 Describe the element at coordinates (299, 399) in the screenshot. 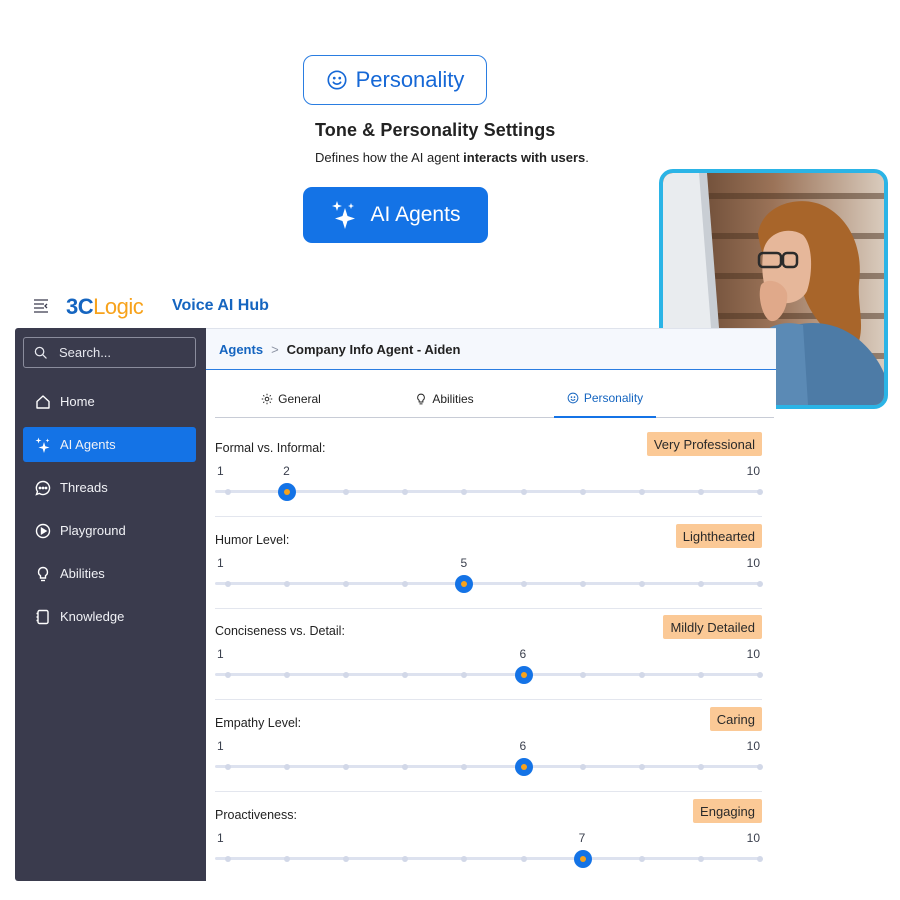

I see `tab-label: General` at that location.